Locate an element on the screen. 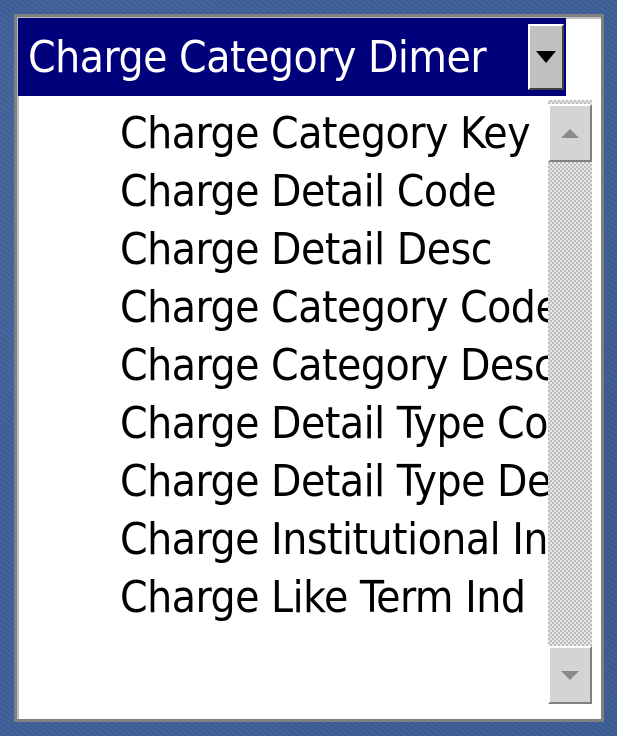 The width and height of the screenshot is (617, 736). vertical-scrollbar is located at coordinates (570, 402).